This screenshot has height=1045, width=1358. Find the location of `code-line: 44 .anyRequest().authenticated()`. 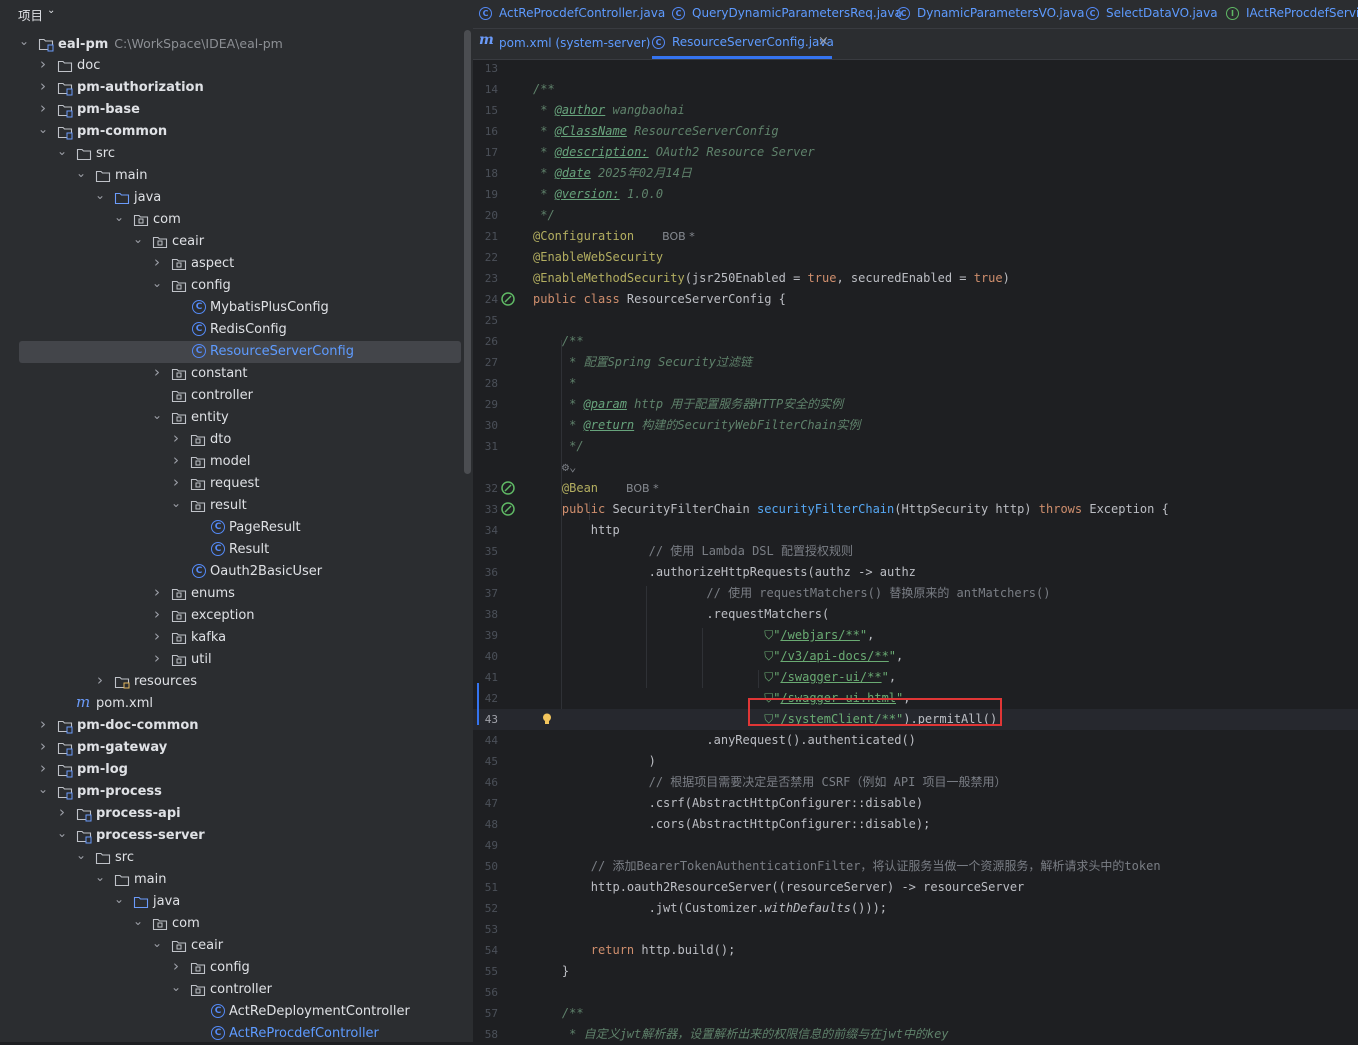

code-line: 44 .anyRequest().authenticated() is located at coordinates (915, 740).